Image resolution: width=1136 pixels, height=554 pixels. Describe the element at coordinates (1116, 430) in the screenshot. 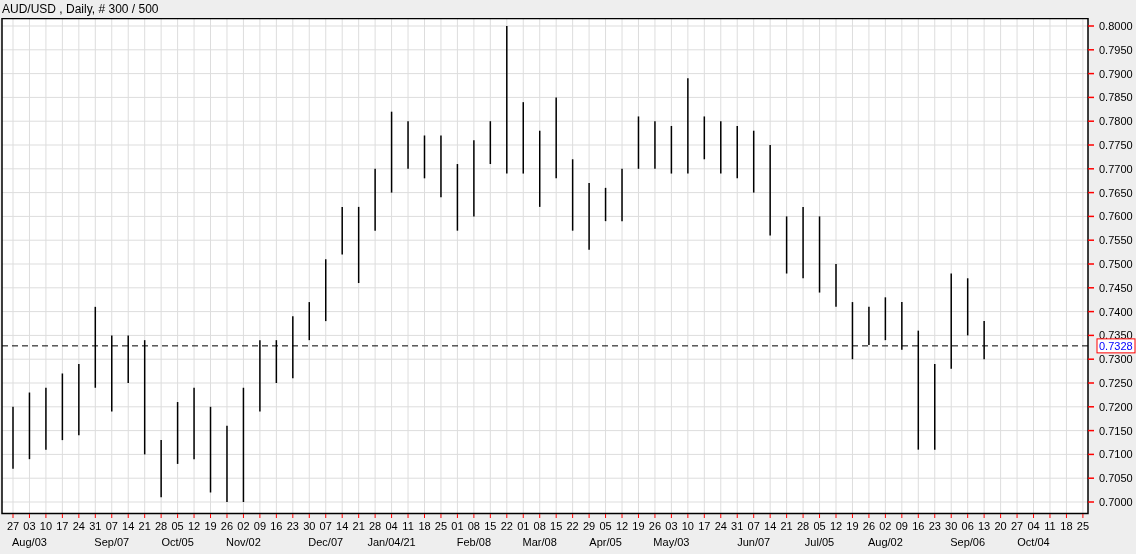

I see `price-label: 0.7150` at that location.